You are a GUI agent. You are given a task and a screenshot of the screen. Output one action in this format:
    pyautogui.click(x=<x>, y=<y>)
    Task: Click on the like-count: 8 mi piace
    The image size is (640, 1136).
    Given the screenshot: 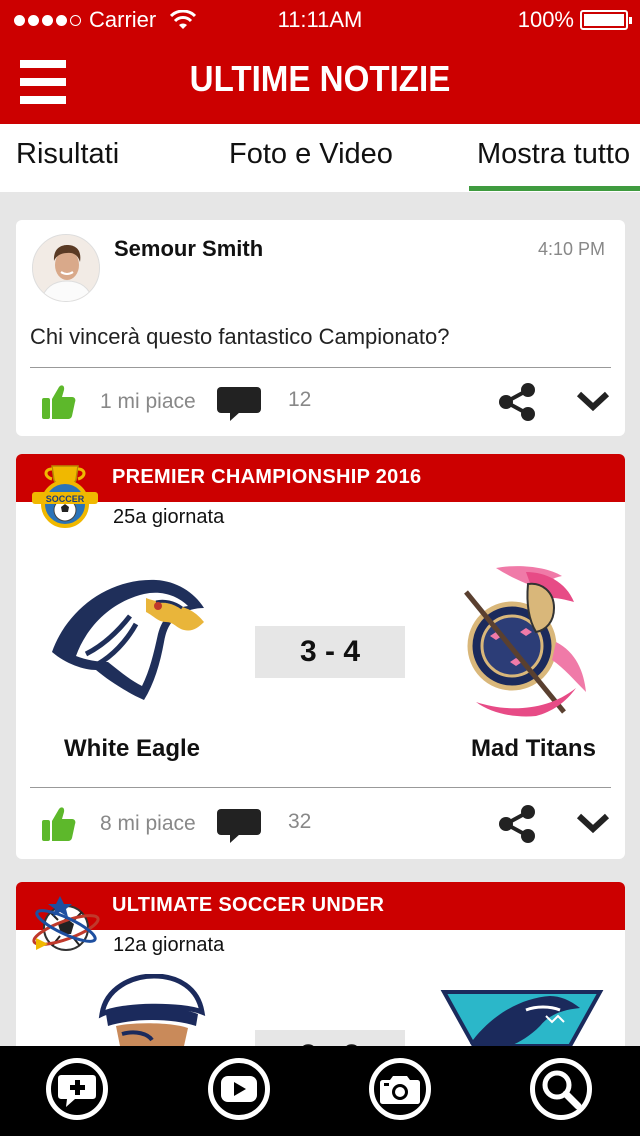 What is the action you would take?
    pyautogui.click(x=148, y=823)
    